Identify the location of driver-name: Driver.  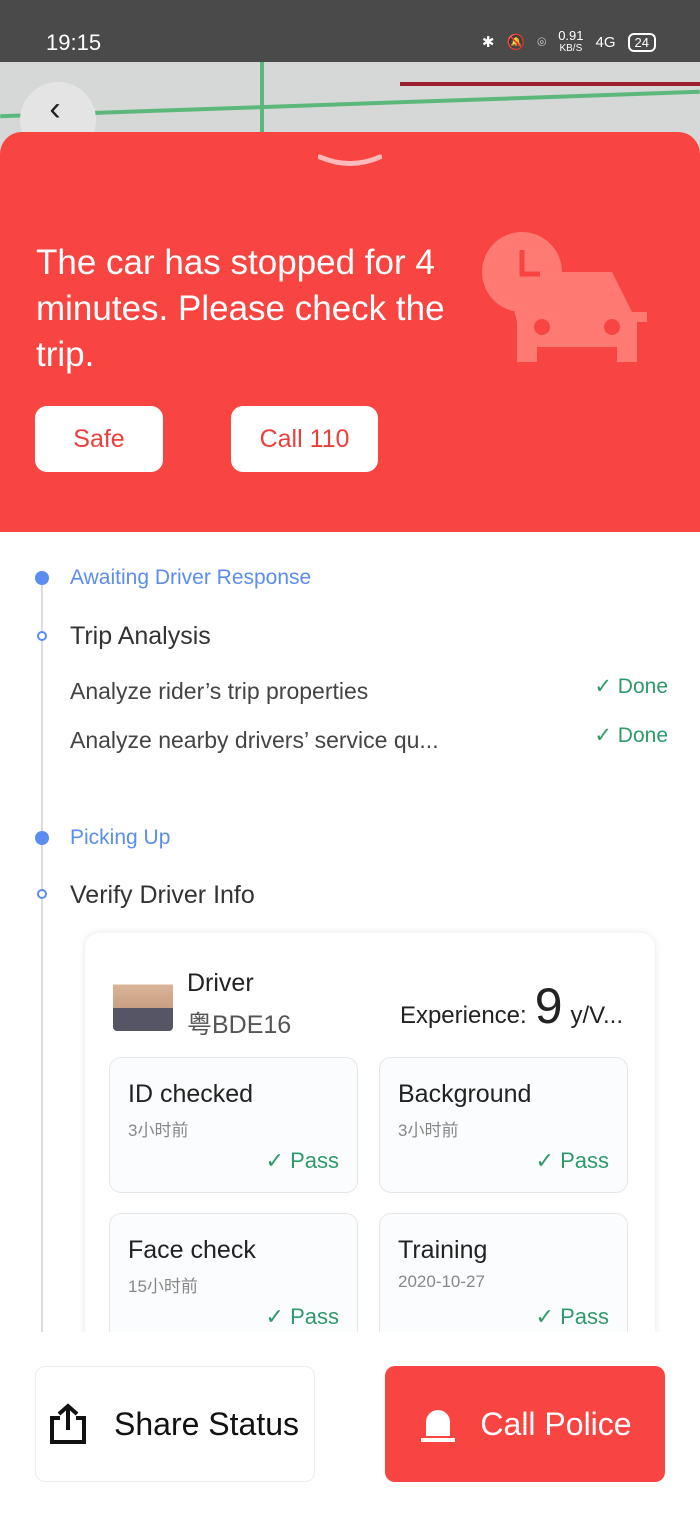
(220, 983).